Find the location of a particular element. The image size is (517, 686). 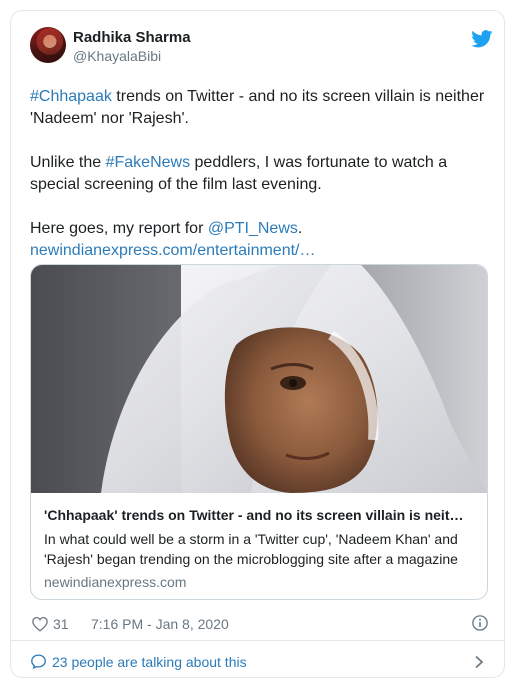

speech-bubble-icon is located at coordinates (38, 662).